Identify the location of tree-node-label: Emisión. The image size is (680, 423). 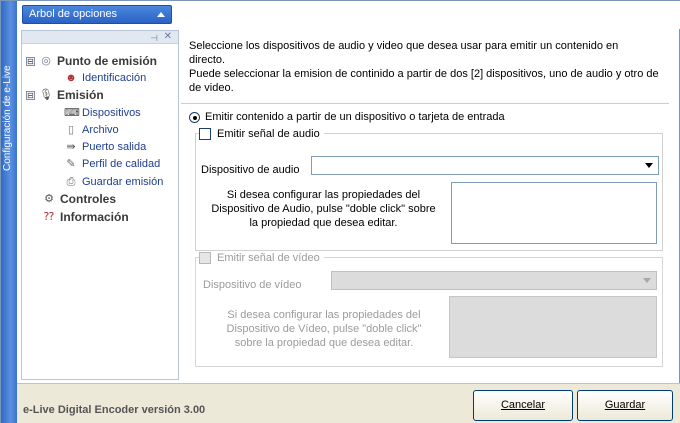
(80, 95).